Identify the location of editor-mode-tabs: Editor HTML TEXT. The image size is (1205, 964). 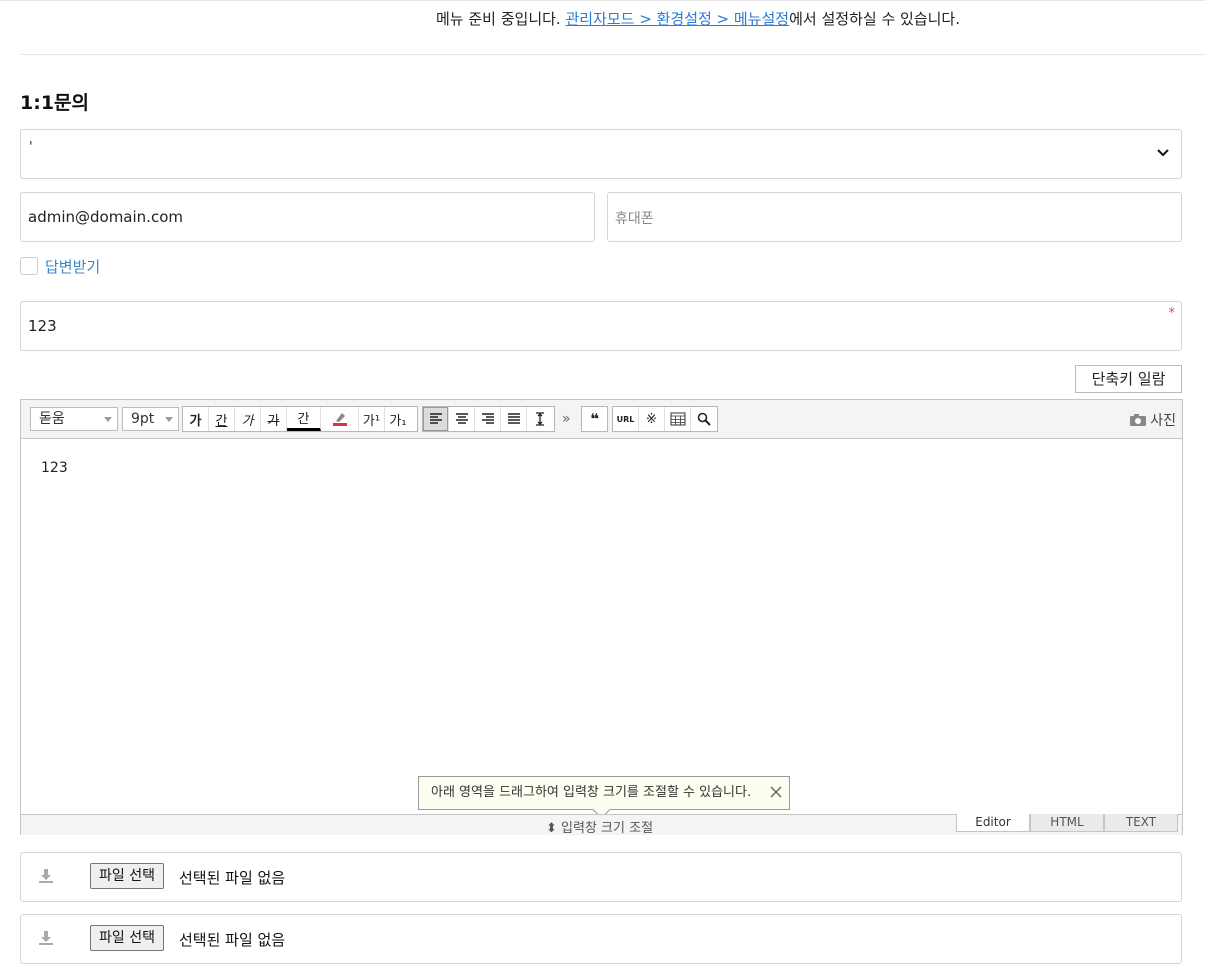
(1067, 823).